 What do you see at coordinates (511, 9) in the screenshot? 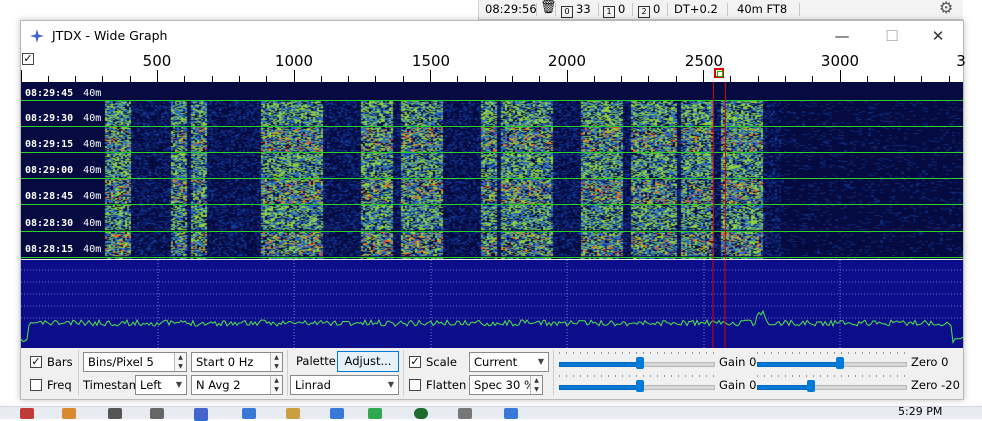
I see `utc-time: 08:29:56` at bounding box center [511, 9].